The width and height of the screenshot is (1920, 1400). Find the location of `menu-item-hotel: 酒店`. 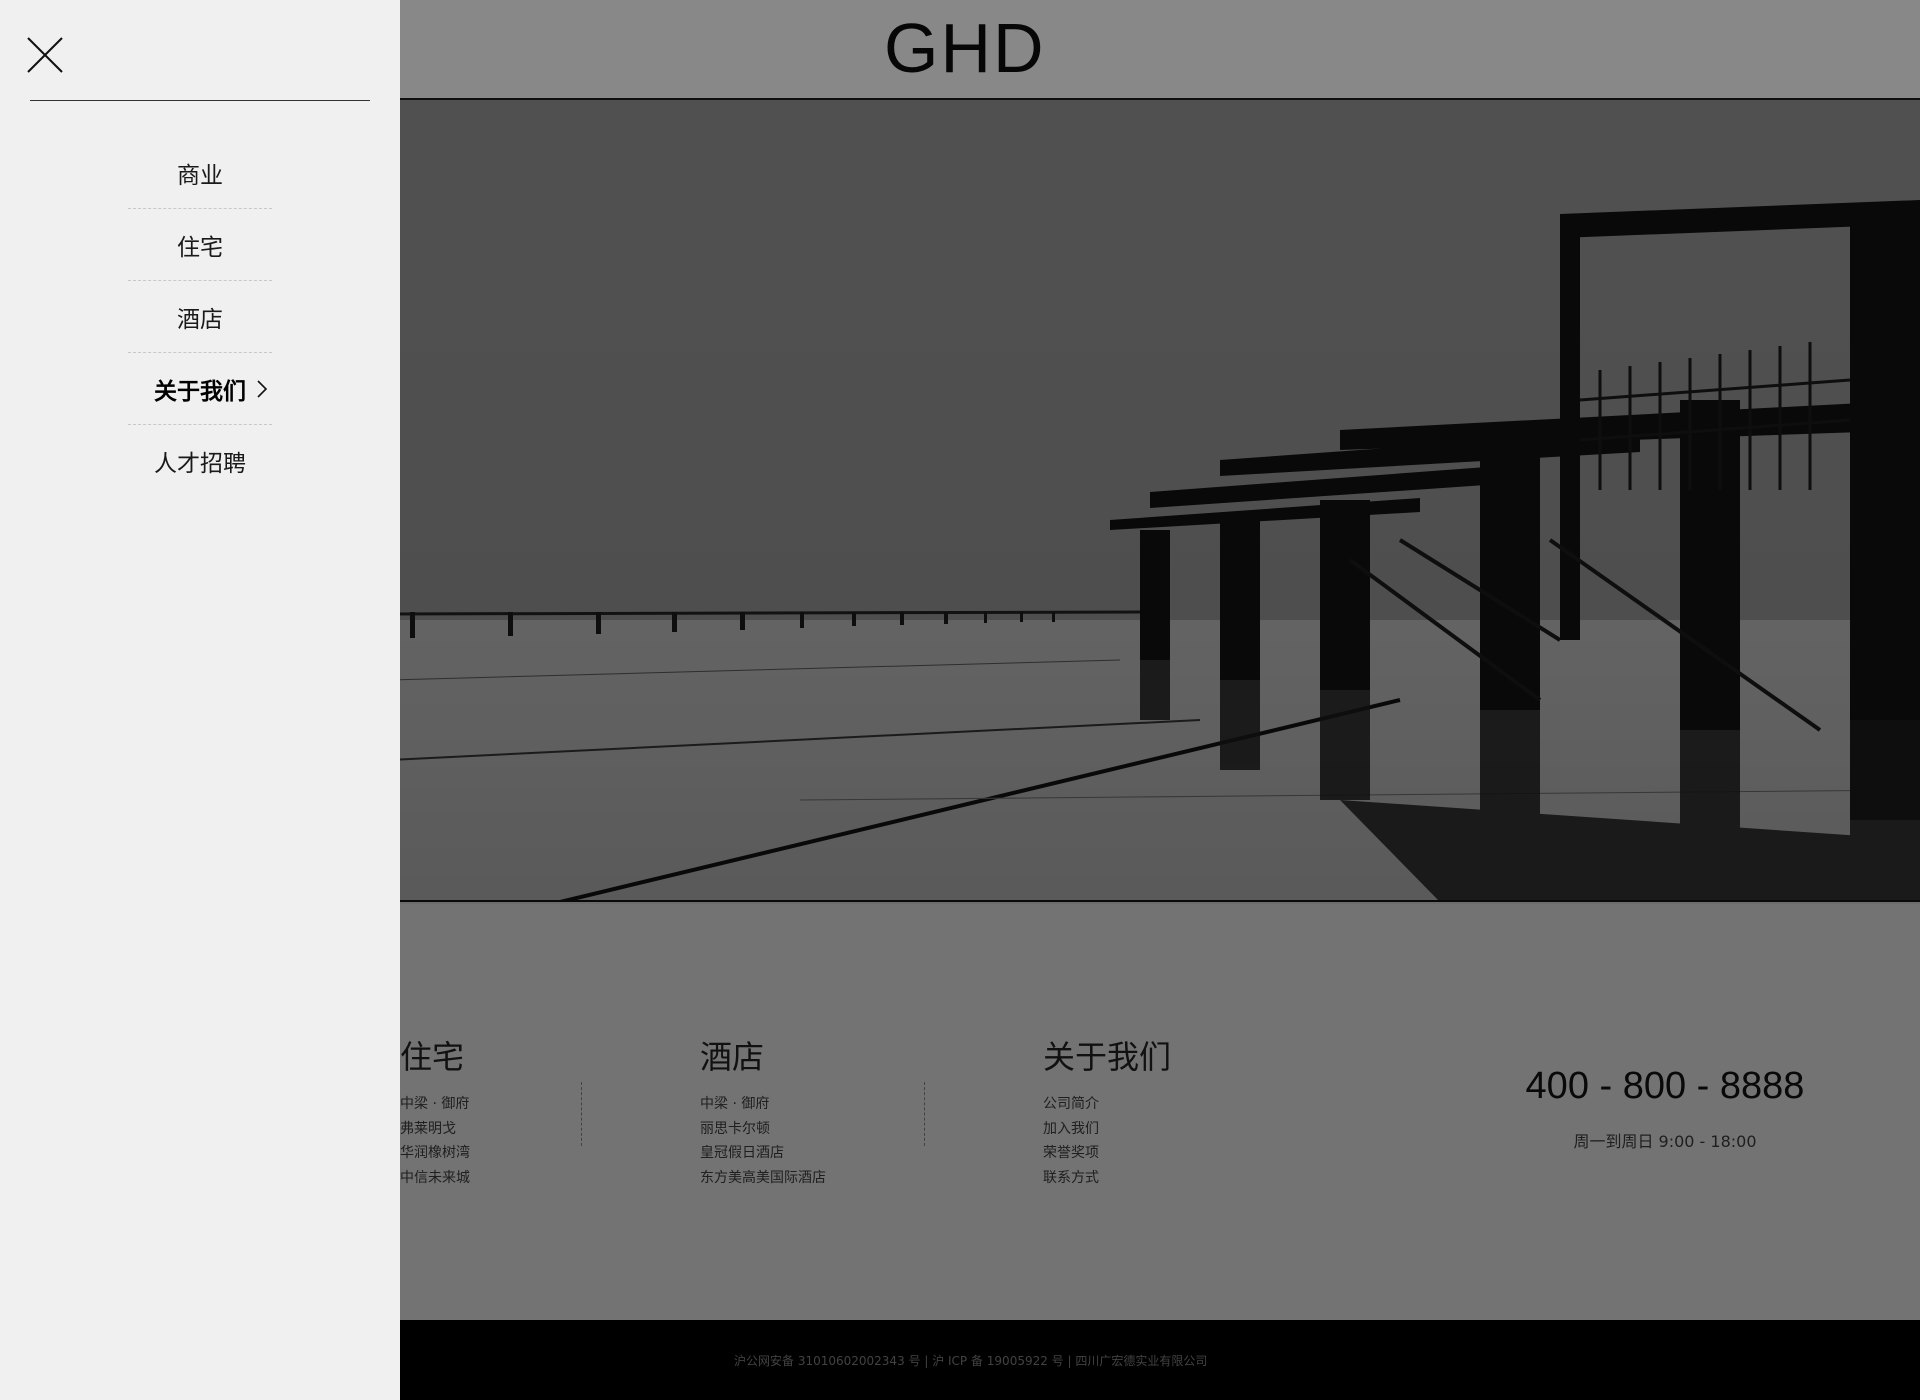

menu-item-hotel: 酒店 is located at coordinates (200, 317).